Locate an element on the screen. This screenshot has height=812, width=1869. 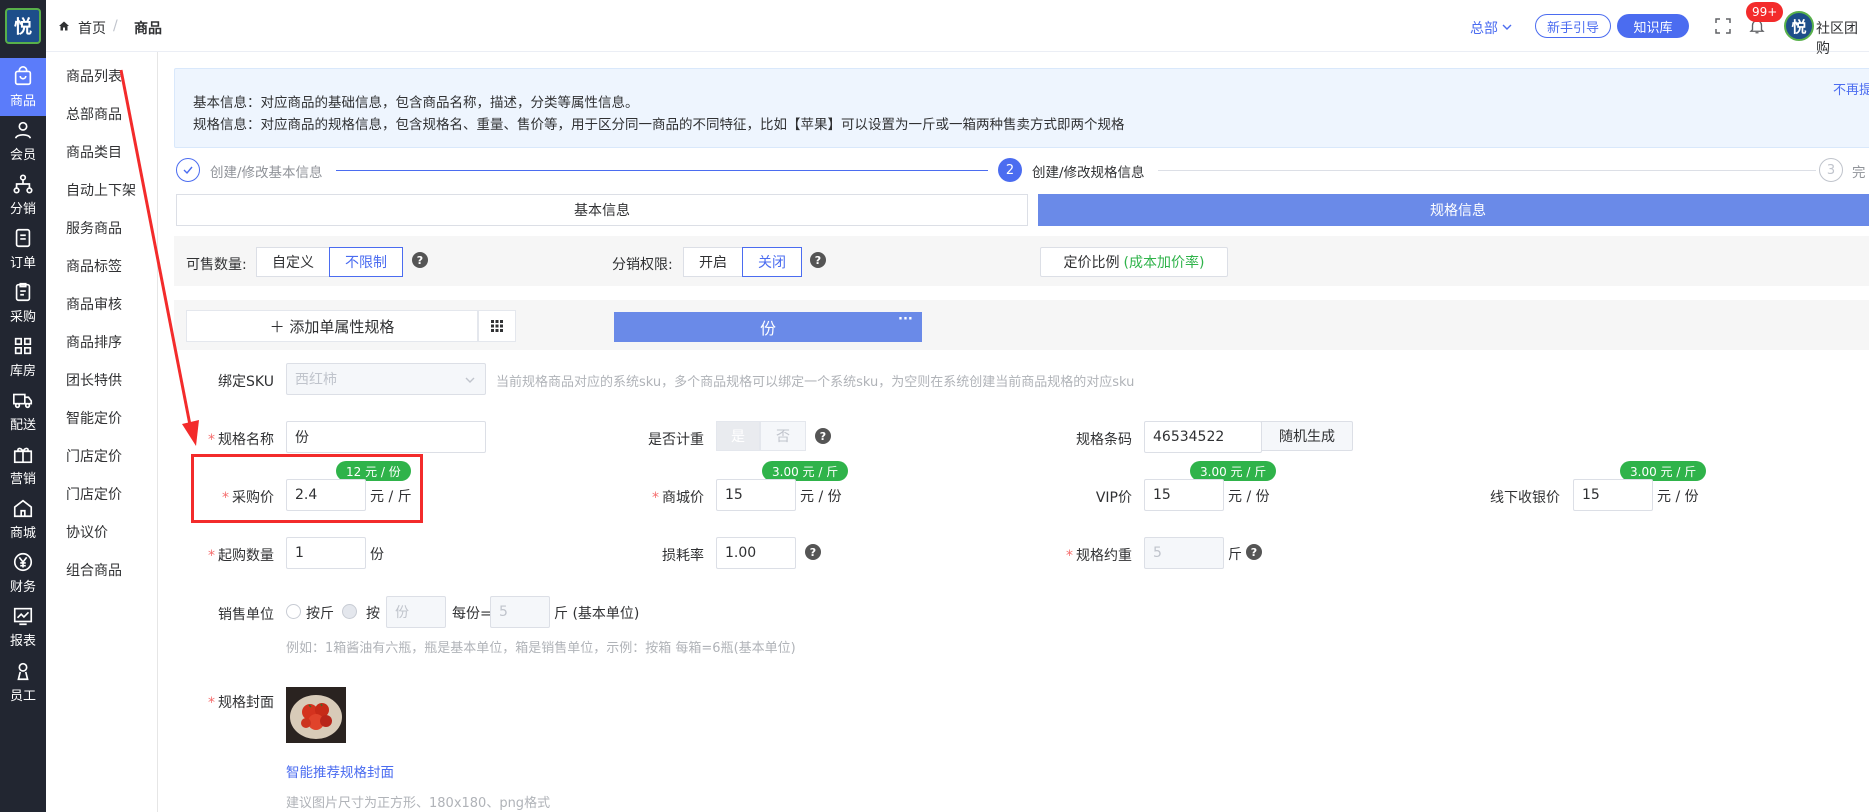
loss-rate-label: 损耗率 is located at coordinates (683, 556).